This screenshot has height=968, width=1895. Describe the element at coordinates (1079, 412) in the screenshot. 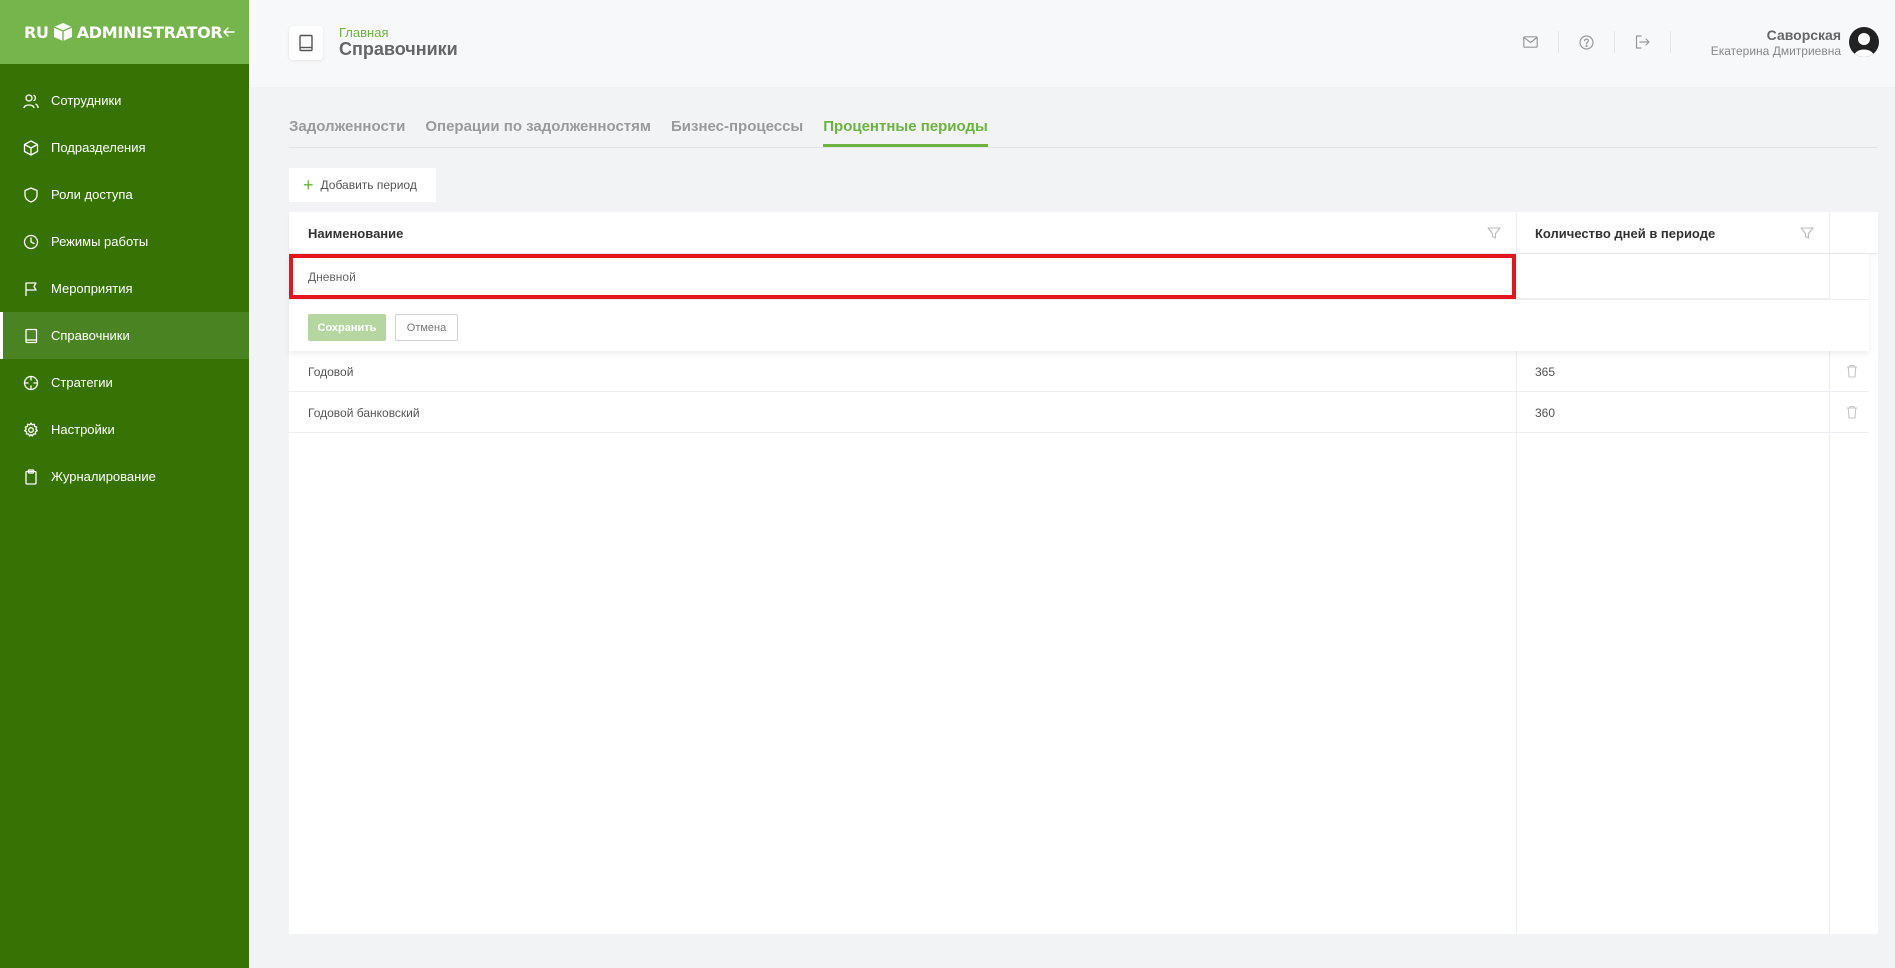

I see `table-row: Годовой банковский 360` at that location.